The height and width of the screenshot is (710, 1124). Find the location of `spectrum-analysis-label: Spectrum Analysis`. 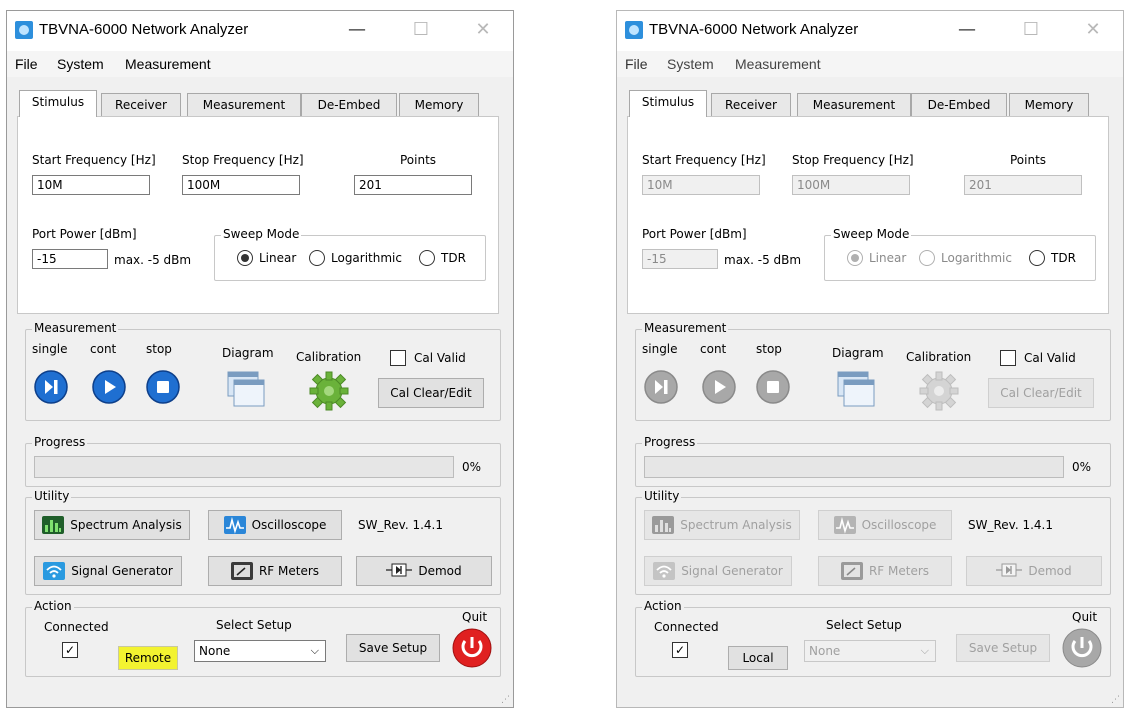

spectrum-analysis-label: Spectrum Analysis is located at coordinates (736, 525).